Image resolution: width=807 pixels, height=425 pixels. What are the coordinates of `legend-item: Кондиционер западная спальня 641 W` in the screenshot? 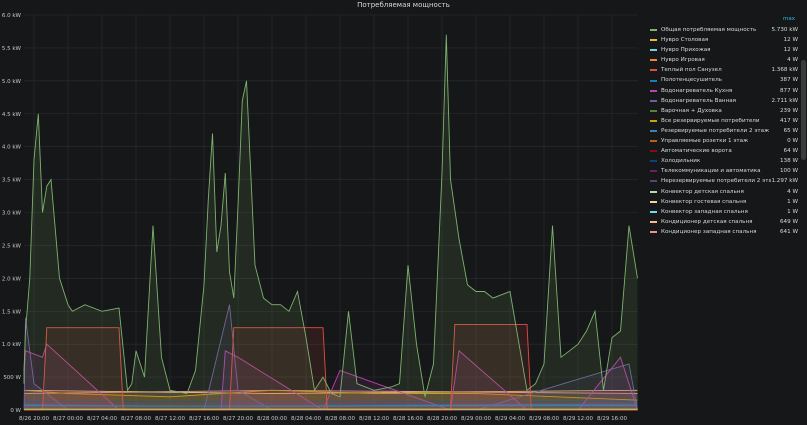 It's located at (724, 232).